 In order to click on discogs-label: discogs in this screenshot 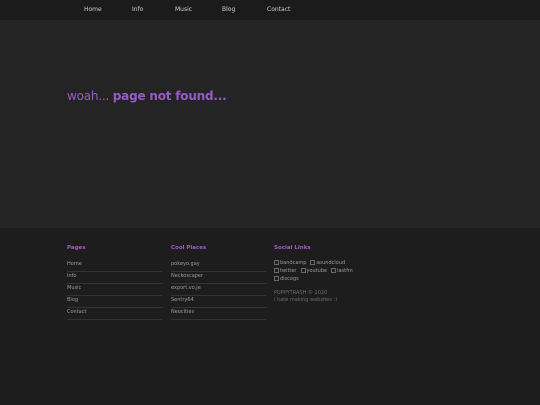, I will do `click(289, 279)`.